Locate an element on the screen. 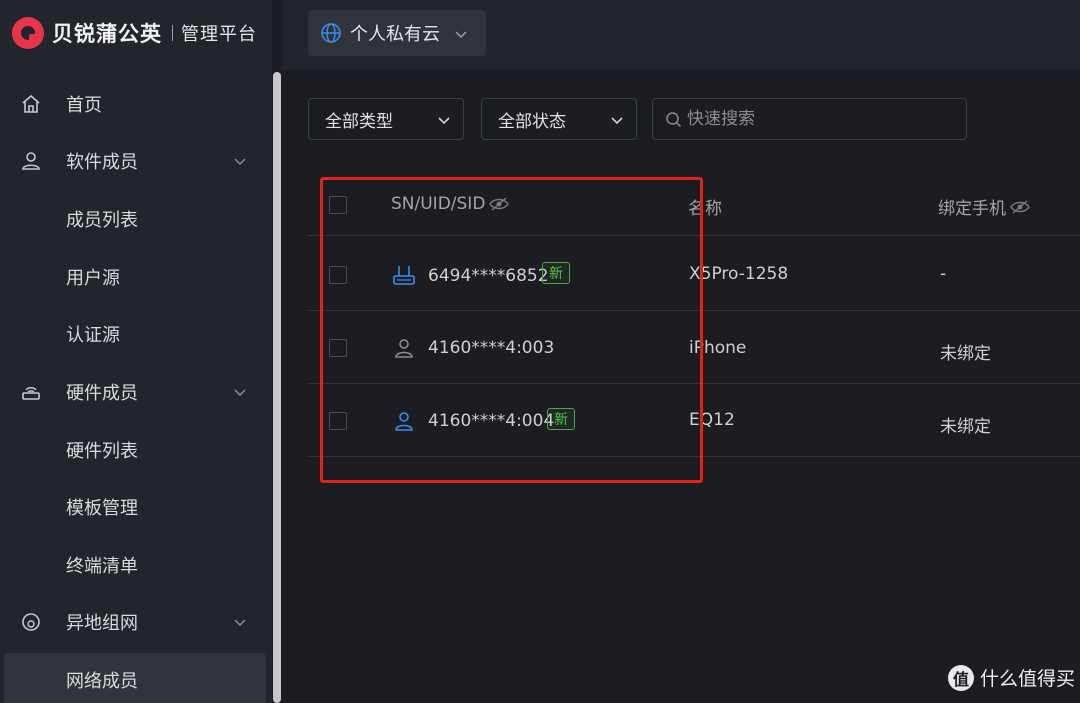 The width and height of the screenshot is (1080, 703). search-box is located at coordinates (809, 119).